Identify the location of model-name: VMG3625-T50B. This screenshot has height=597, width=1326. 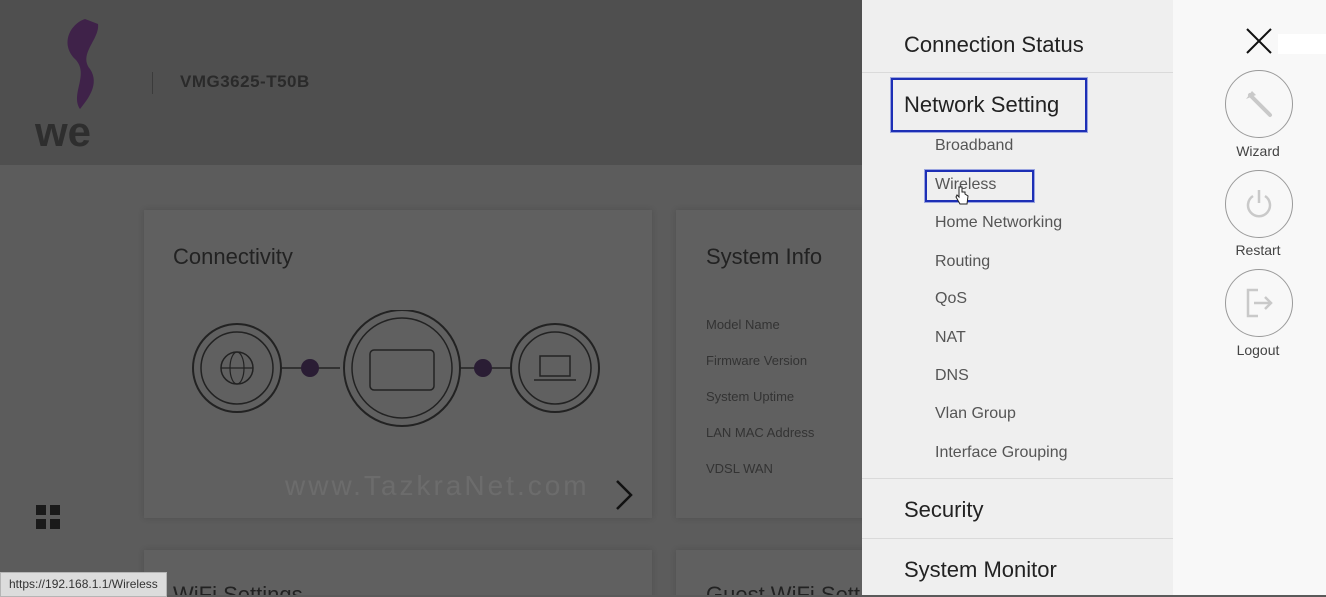
(245, 81).